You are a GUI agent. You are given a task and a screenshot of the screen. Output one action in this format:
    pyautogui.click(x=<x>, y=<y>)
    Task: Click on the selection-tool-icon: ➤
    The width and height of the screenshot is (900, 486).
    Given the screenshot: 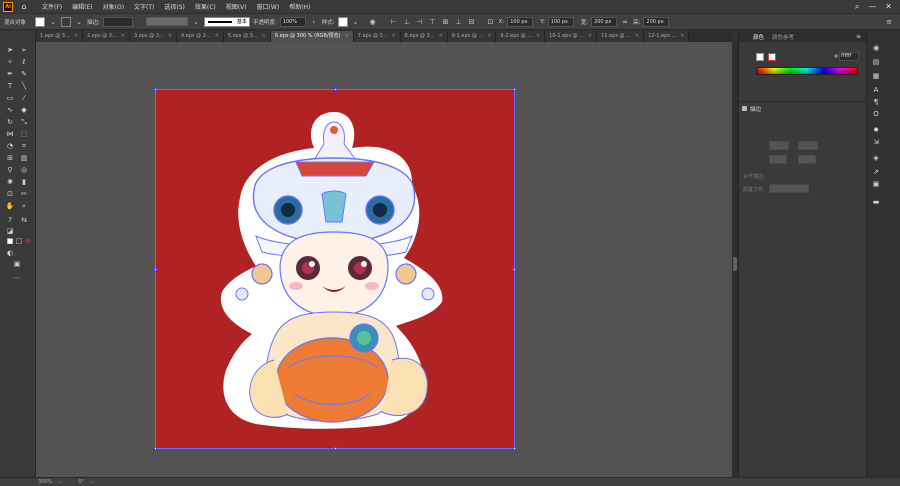 What is the action you would take?
    pyautogui.click(x=10, y=50)
    